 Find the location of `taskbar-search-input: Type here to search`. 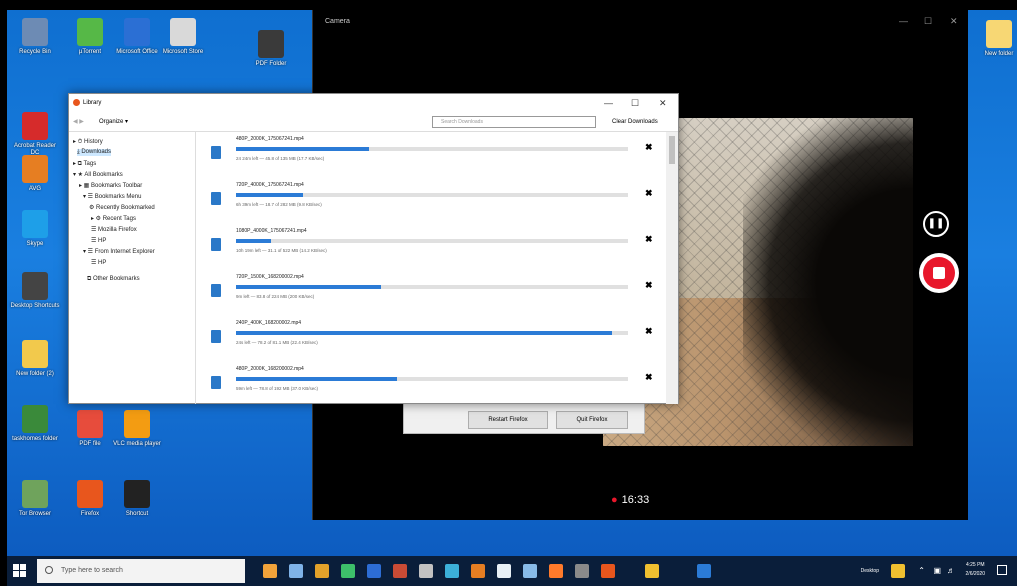

taskbar-search-input: Type here to search is located at coordinates (141, 571).